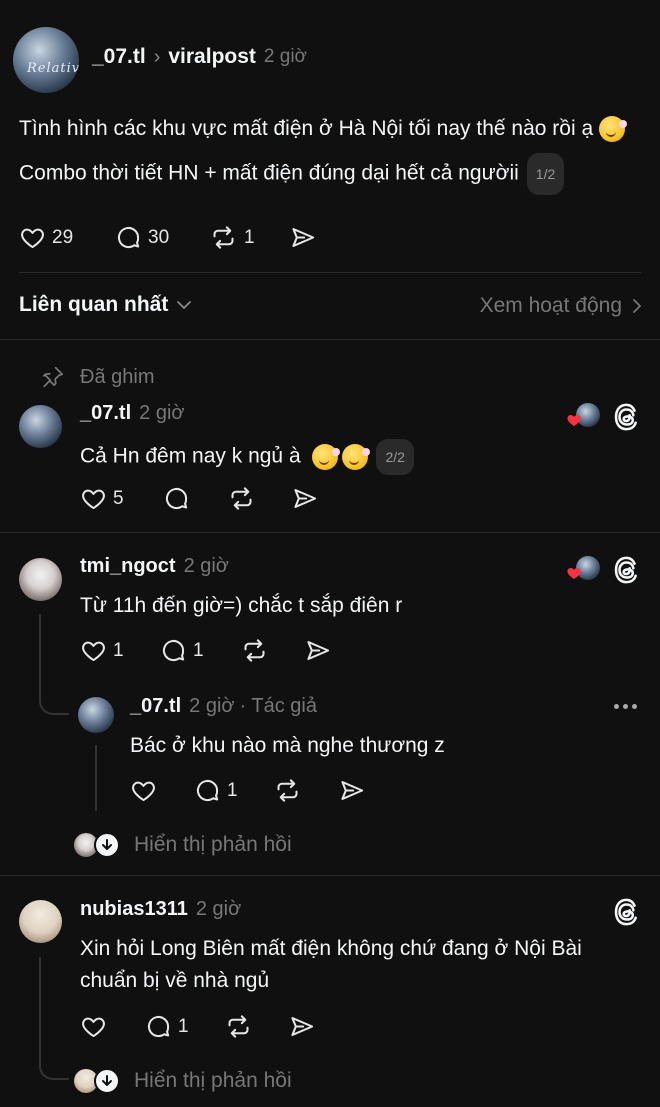  I want to click on reply-time: 2 giờ, so click(212, 706).